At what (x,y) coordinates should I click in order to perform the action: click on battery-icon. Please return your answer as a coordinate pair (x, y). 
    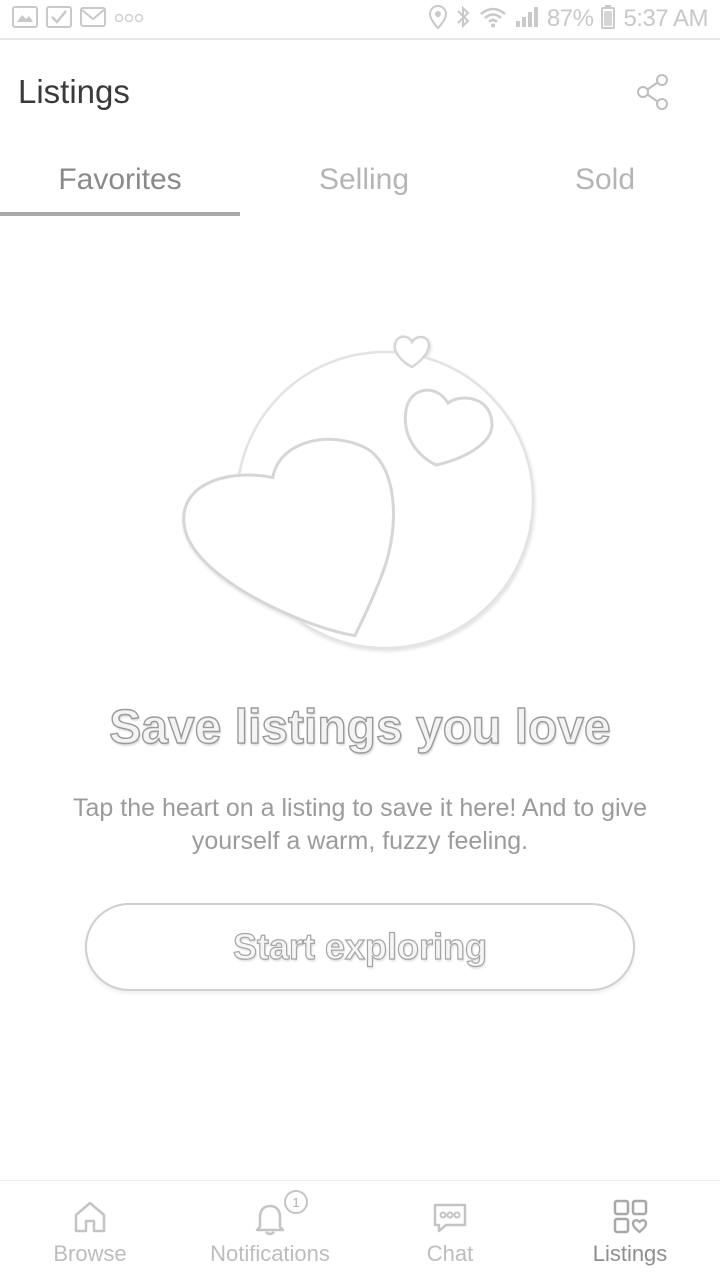
    Looking at the image, I should click on (608, 19).